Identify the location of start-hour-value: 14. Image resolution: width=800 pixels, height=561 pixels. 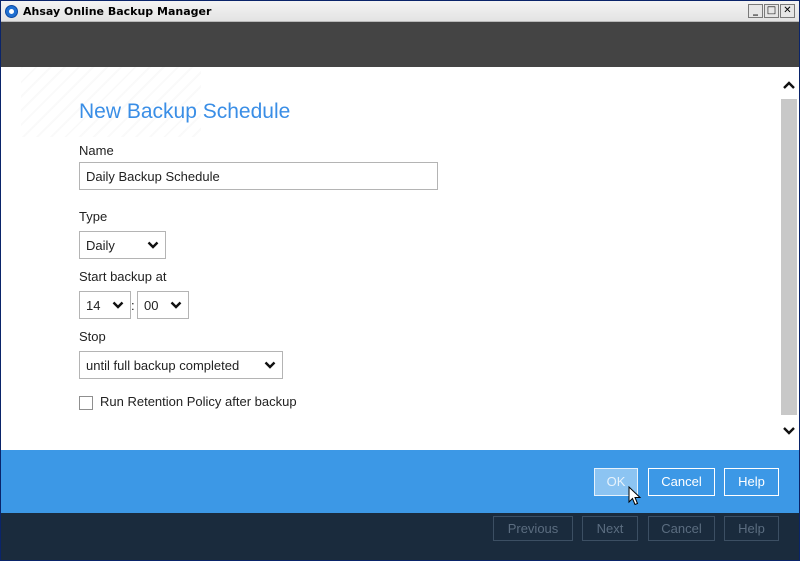
(93, 305).